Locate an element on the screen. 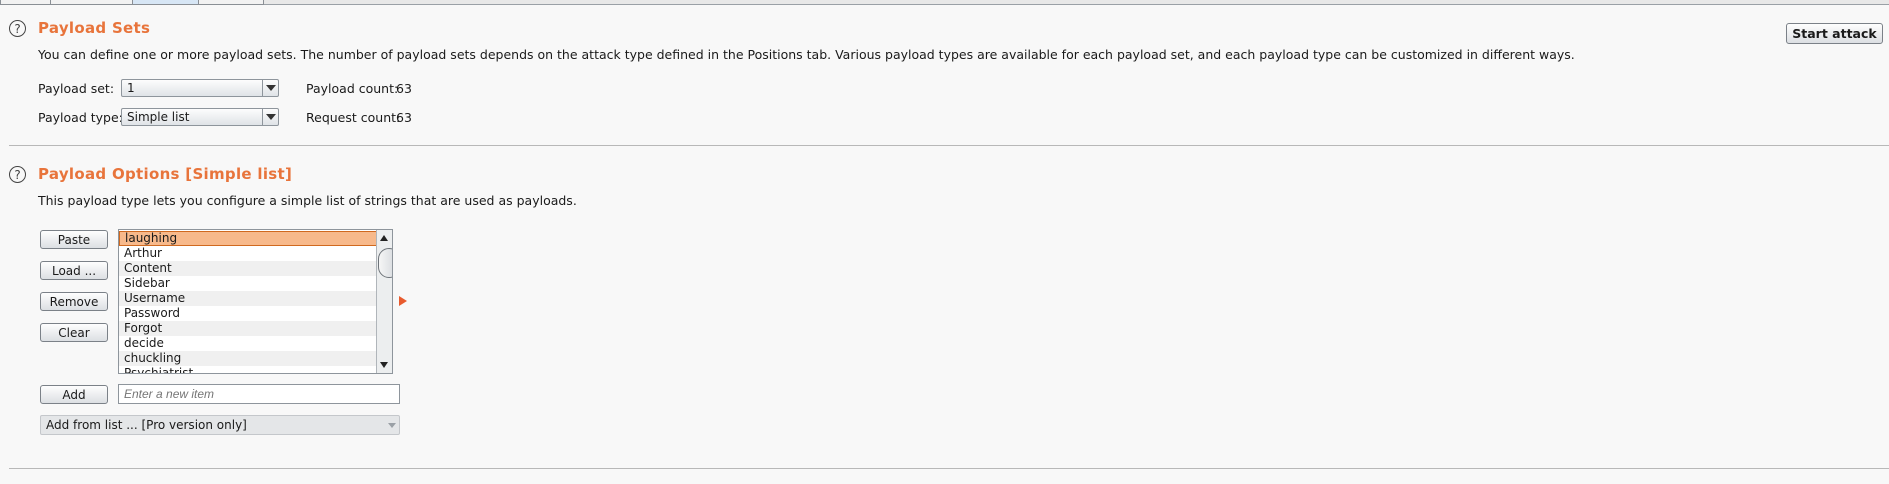 This screenshot has height=484, width=1889. list-item: Content is located at coordinates (248, 268).